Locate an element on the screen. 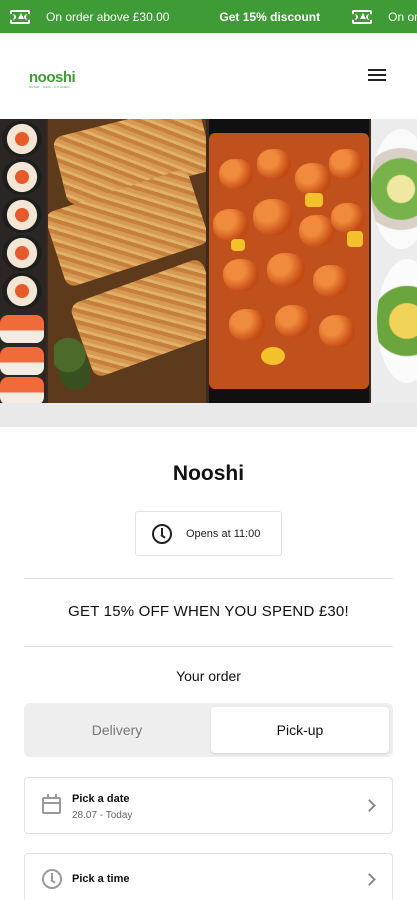  pick-date-value: 28.07 - Today is located at coordinates (102, 815).